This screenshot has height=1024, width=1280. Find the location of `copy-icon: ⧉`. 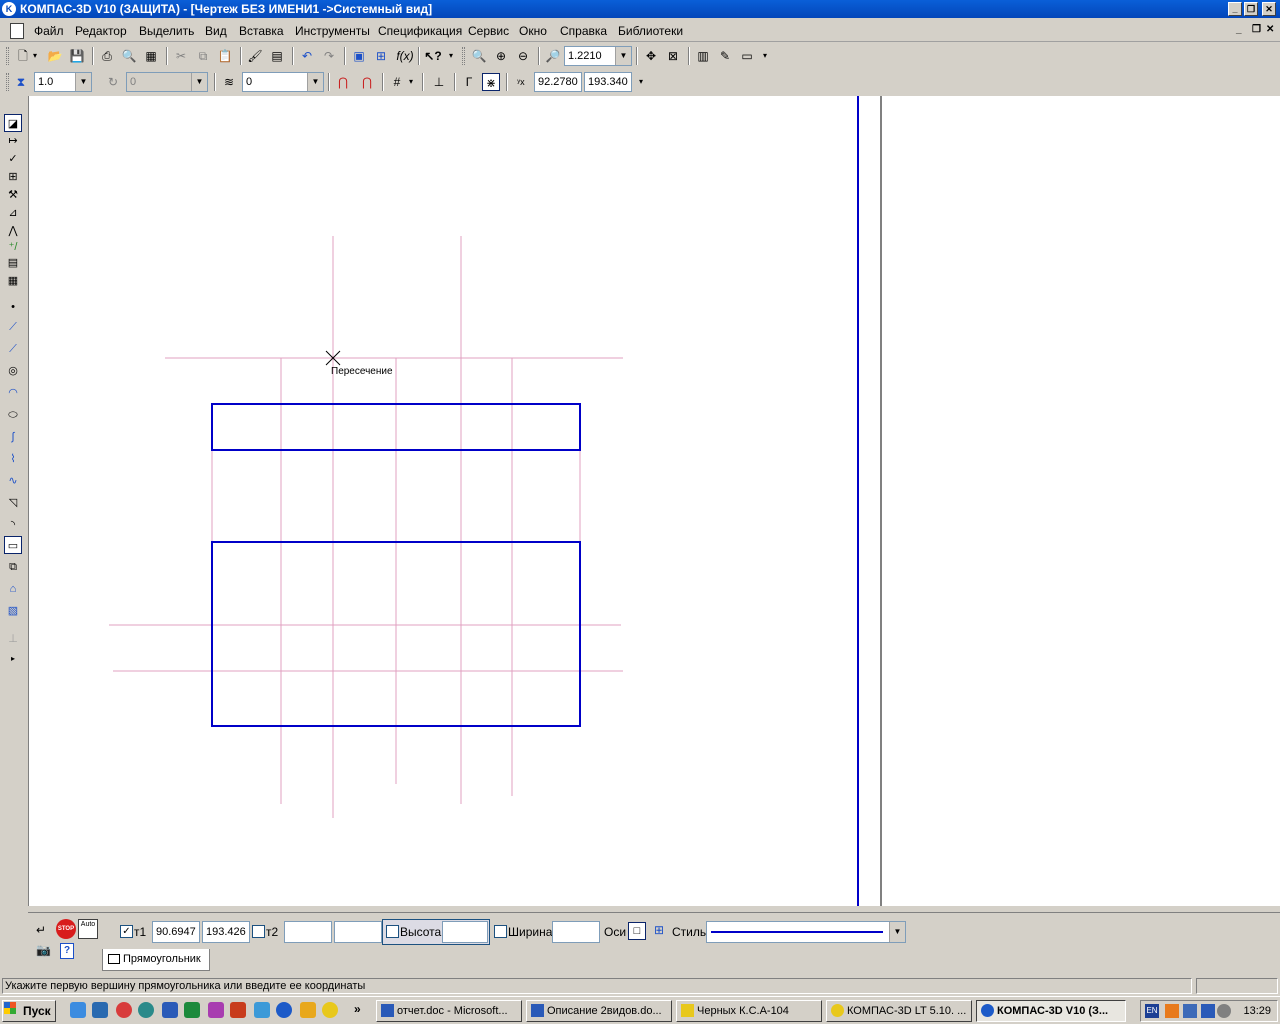

copy-icon: ⧉ is located at coordinates (203, 56).